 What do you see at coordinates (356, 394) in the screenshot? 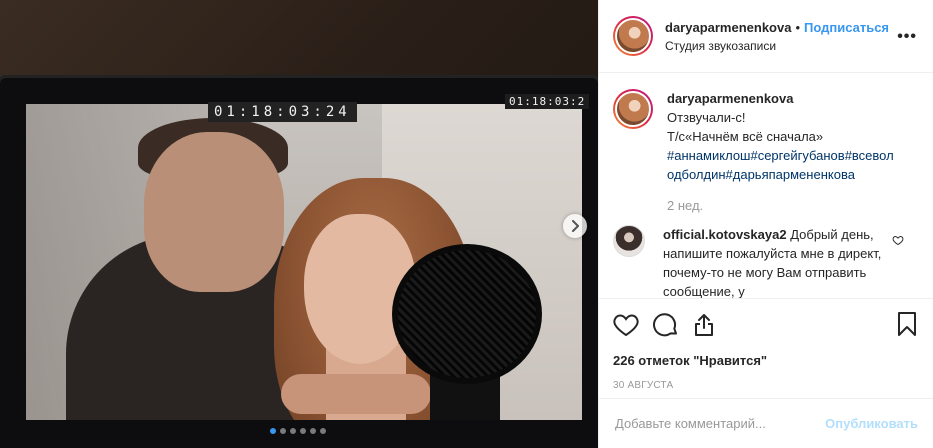
I see `actor-hands` at bounding box center [356, 394].